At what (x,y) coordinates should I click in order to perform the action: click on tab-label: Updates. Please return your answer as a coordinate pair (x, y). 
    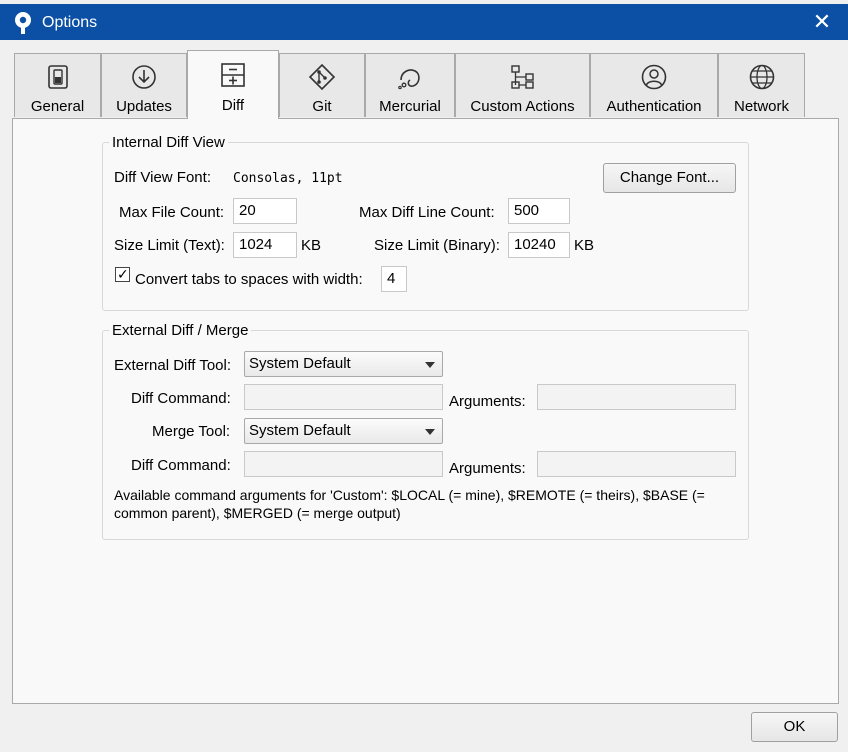
    Looking at the image, I should click on (144, 106).